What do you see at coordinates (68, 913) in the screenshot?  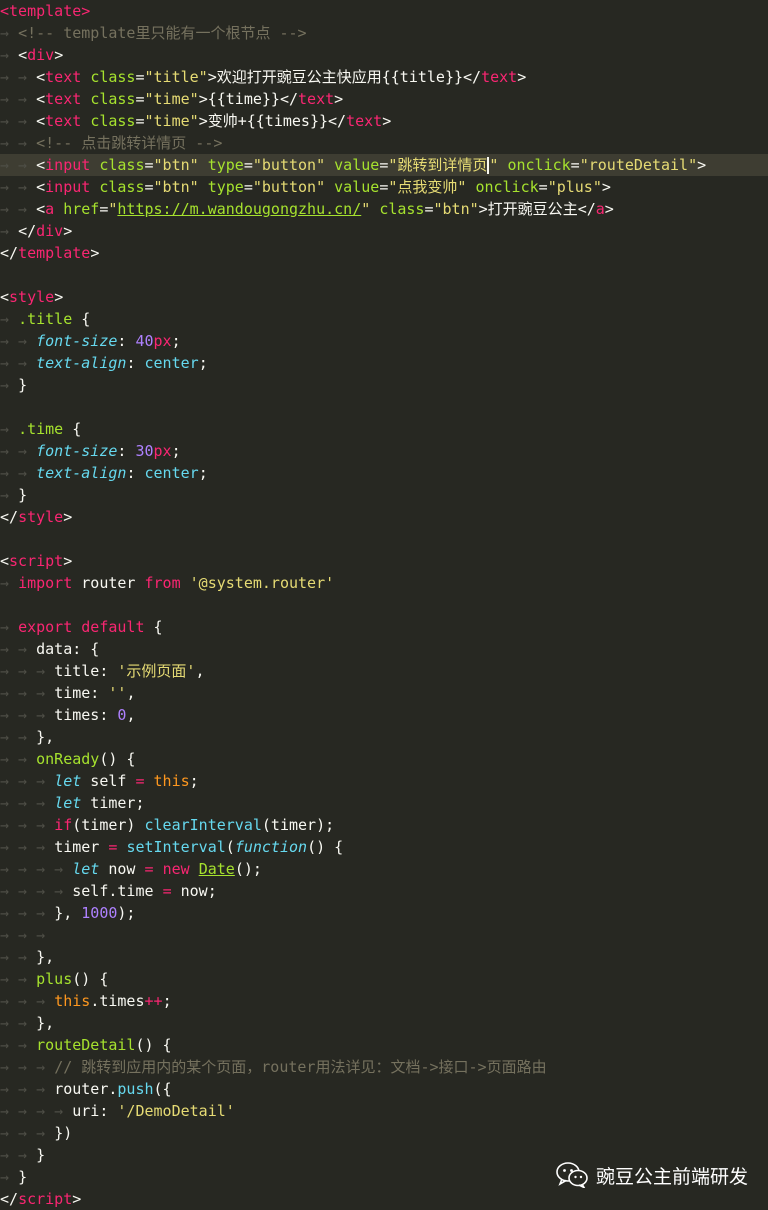 I see `code-token: },` at bounding box center [68, 913].